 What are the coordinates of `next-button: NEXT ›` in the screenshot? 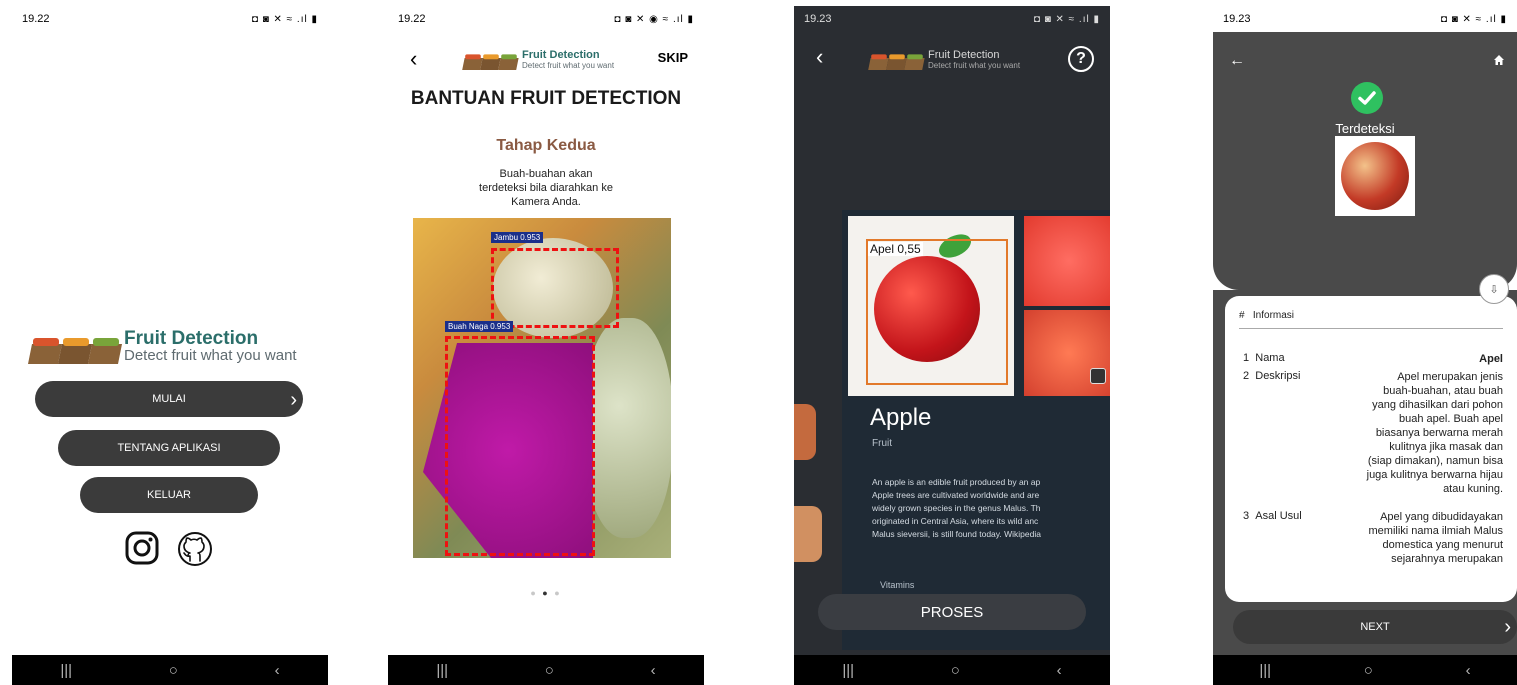 It's located at (1375, 627).